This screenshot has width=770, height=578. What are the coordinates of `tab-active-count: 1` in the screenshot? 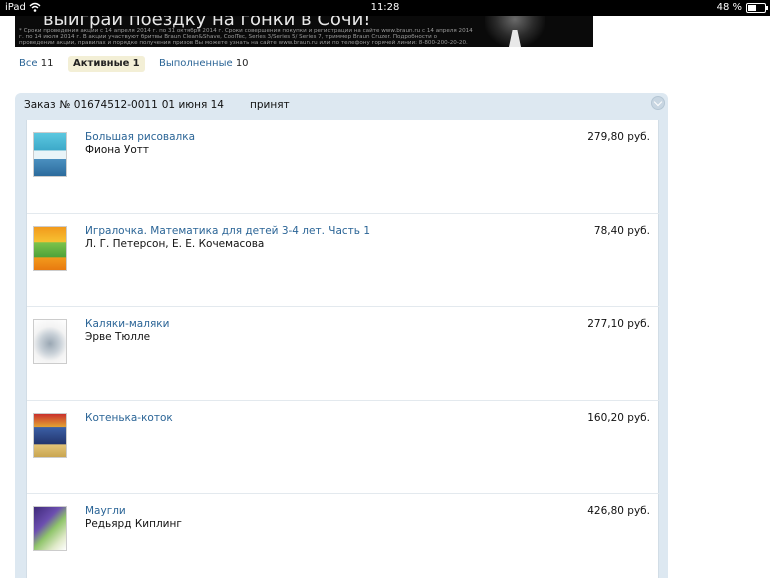 It's located at (136, 63).